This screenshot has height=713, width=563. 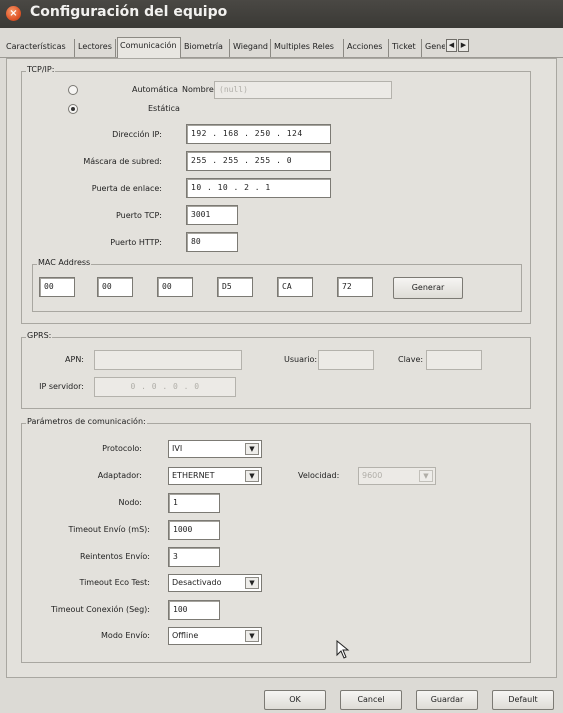 What do you see at coordinates (212, 215) in the screenshot?
I see `tcp-port-field: 3001` at bounding box center [212, 215].